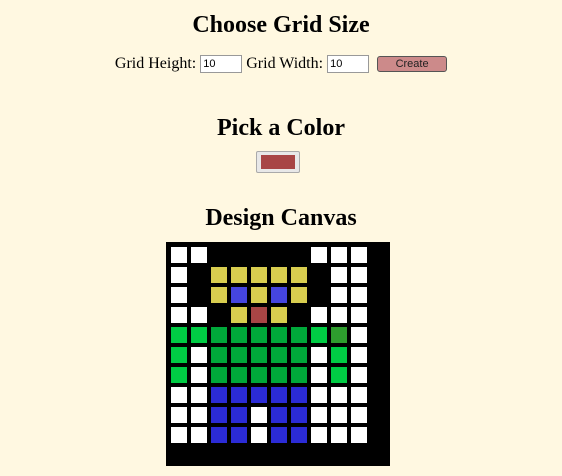  Describe the element at coordinates (348, 64) in the screenshot. I see `grid-width-input` at that location.